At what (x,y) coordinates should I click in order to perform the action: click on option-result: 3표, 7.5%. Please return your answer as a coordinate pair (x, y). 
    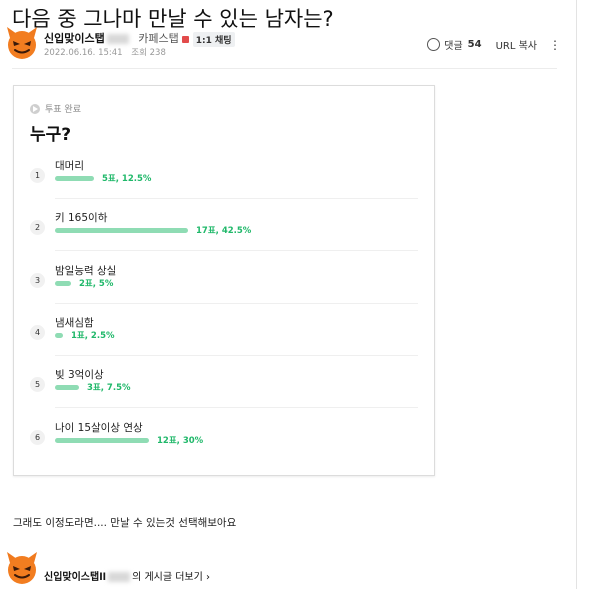
    Looking at the image, I should click on (109, 388).